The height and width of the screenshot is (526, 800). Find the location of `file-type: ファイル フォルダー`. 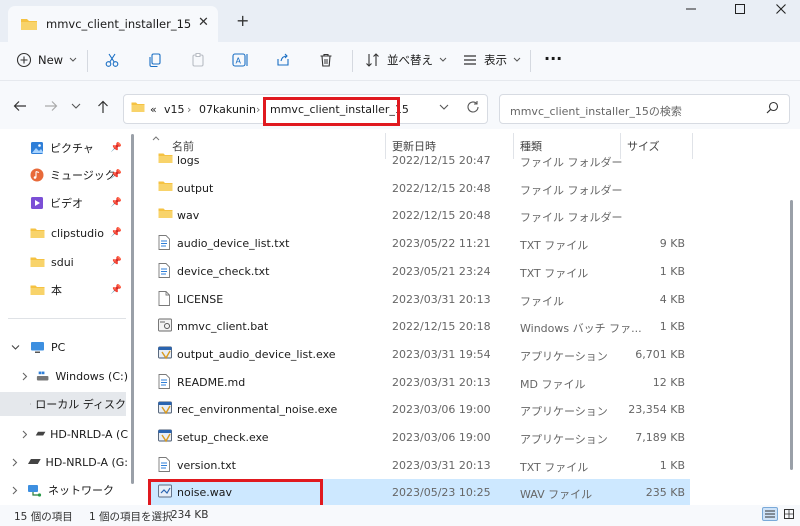

file-type: ファイル フォルダー is located at coordinates (571, 162).